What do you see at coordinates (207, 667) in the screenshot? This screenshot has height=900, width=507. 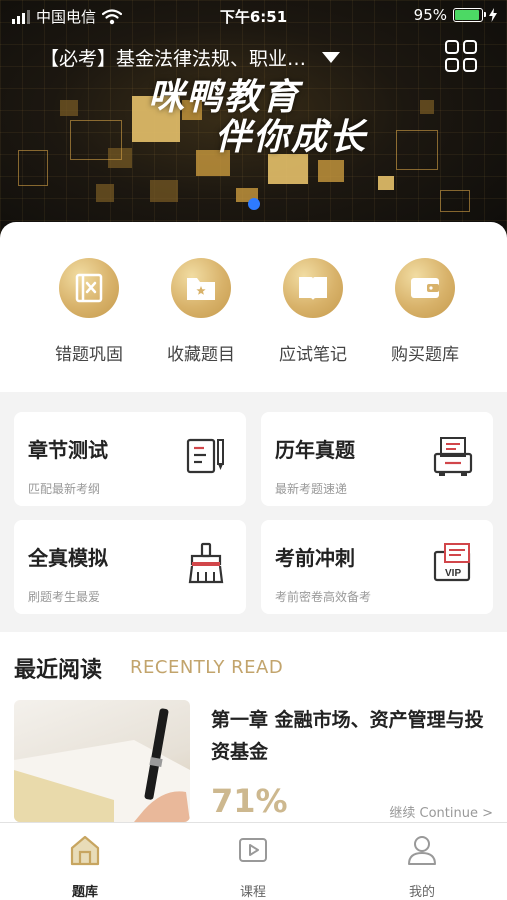 I see `recent-heading-en: RECENTLY READ` at bounding box center [207, 667].